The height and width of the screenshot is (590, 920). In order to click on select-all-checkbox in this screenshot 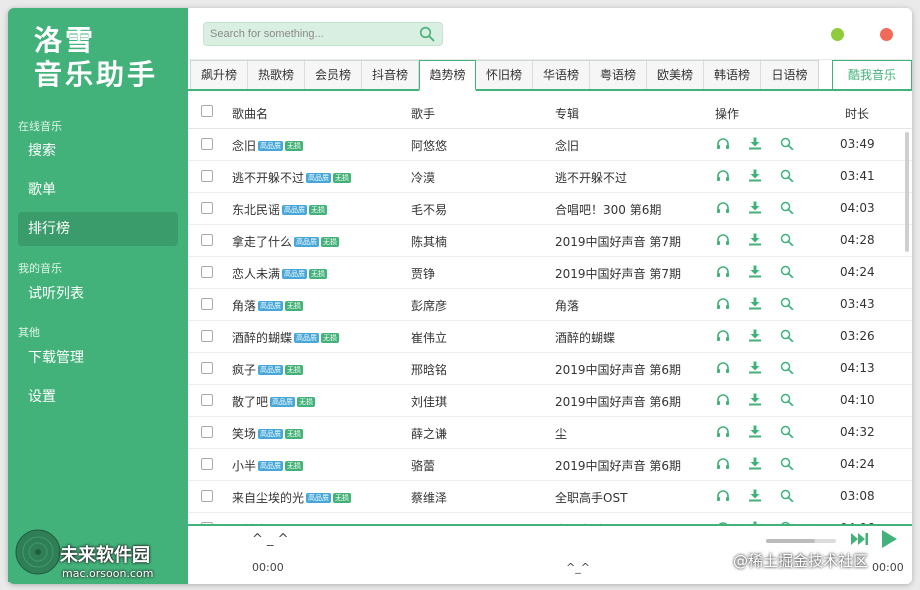, I will do `click(207, 111)`.